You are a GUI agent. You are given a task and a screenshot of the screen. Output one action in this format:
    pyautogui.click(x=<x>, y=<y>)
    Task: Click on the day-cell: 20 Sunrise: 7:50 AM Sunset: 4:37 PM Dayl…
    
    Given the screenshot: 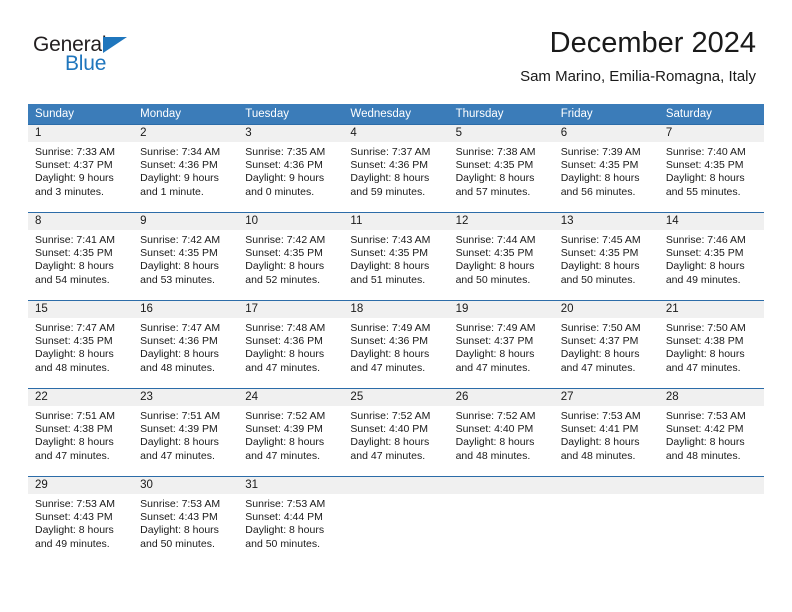 What is the action you would take?
    pyautogui.click(x=606, y=344)
    